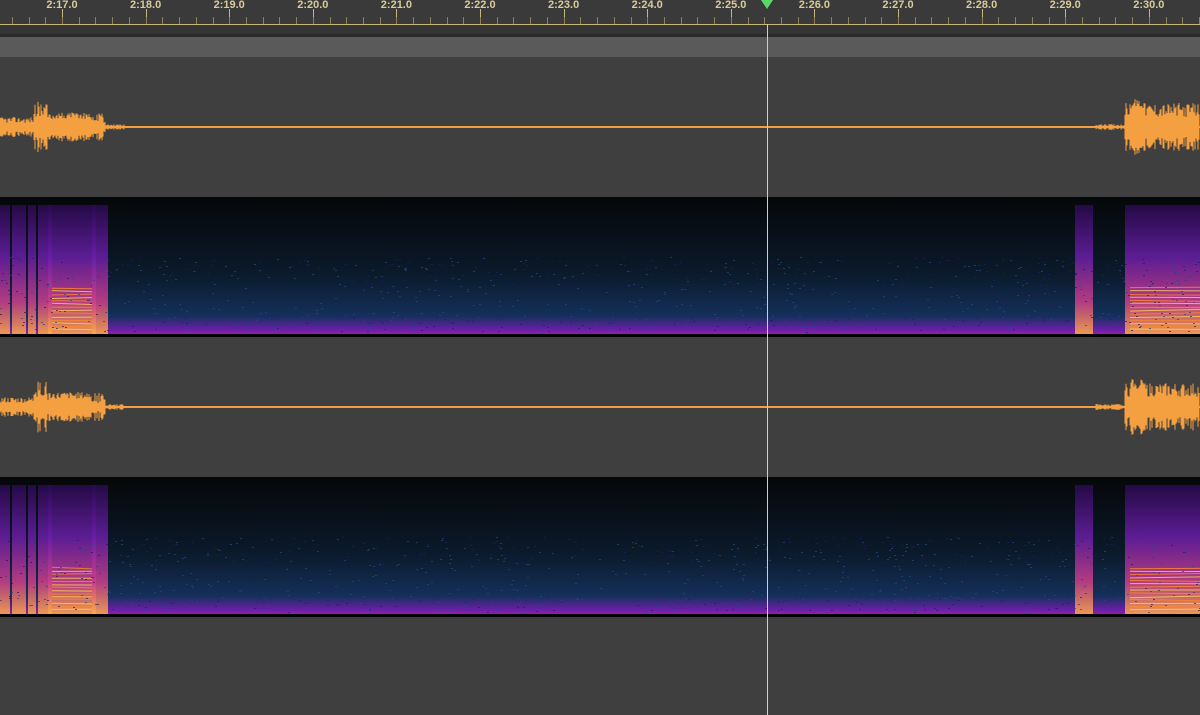 This screenshot has height=715, width=1200. I want to click on track-header-bar, so click(600, 47).